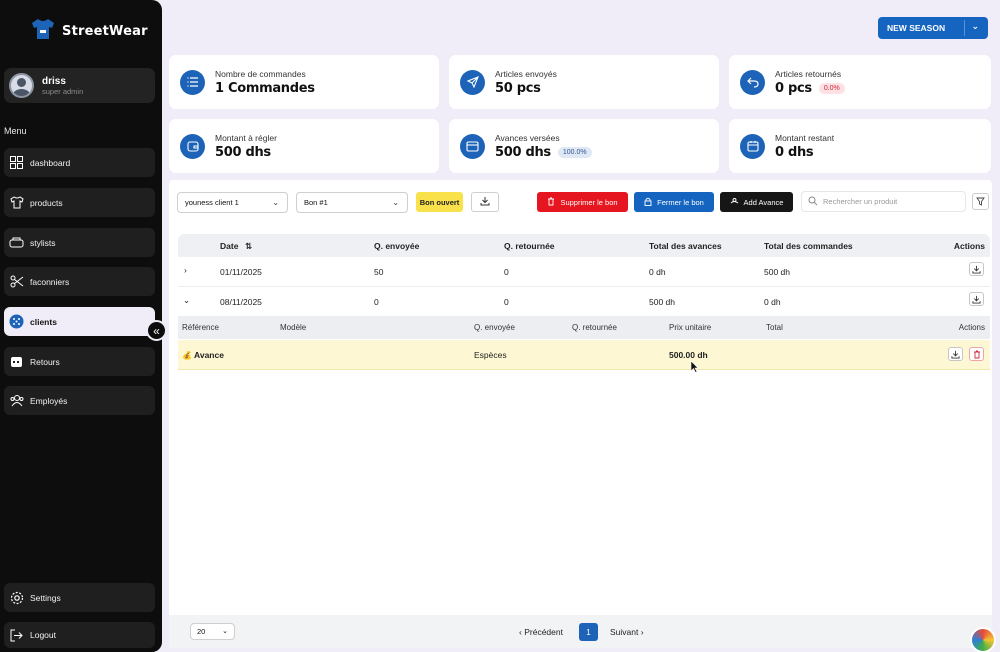  What do you see at coordinates (79, 242) in the screenshot?
I see `sidebar-item-stylists: stylists` at bounding box center [79, 242].